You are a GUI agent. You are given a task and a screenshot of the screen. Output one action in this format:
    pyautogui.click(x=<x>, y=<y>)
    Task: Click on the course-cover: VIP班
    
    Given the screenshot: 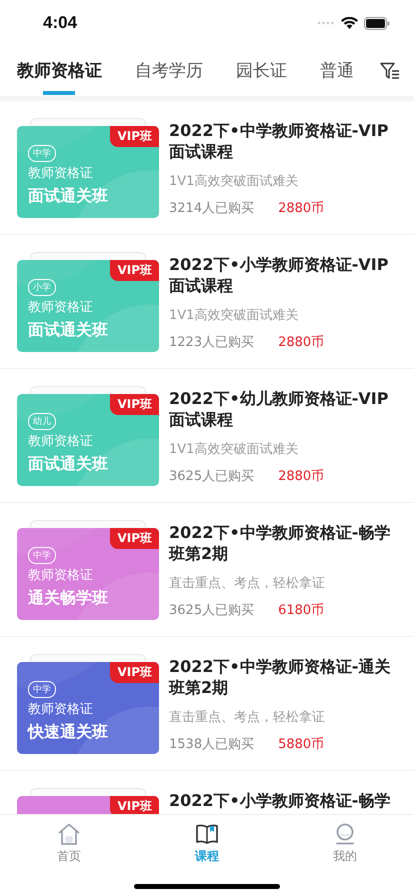 What is the action you would take?
    pyautogui.click(x=88, y=805)
    